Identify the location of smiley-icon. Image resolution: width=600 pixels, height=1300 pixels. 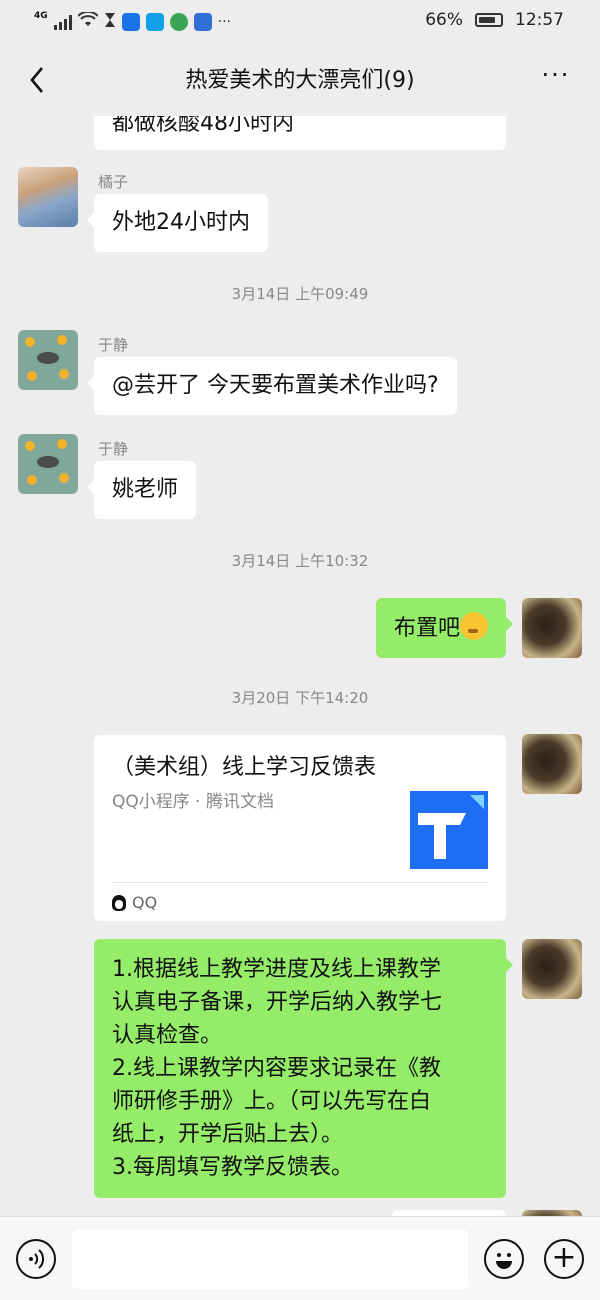
(504, 1261).